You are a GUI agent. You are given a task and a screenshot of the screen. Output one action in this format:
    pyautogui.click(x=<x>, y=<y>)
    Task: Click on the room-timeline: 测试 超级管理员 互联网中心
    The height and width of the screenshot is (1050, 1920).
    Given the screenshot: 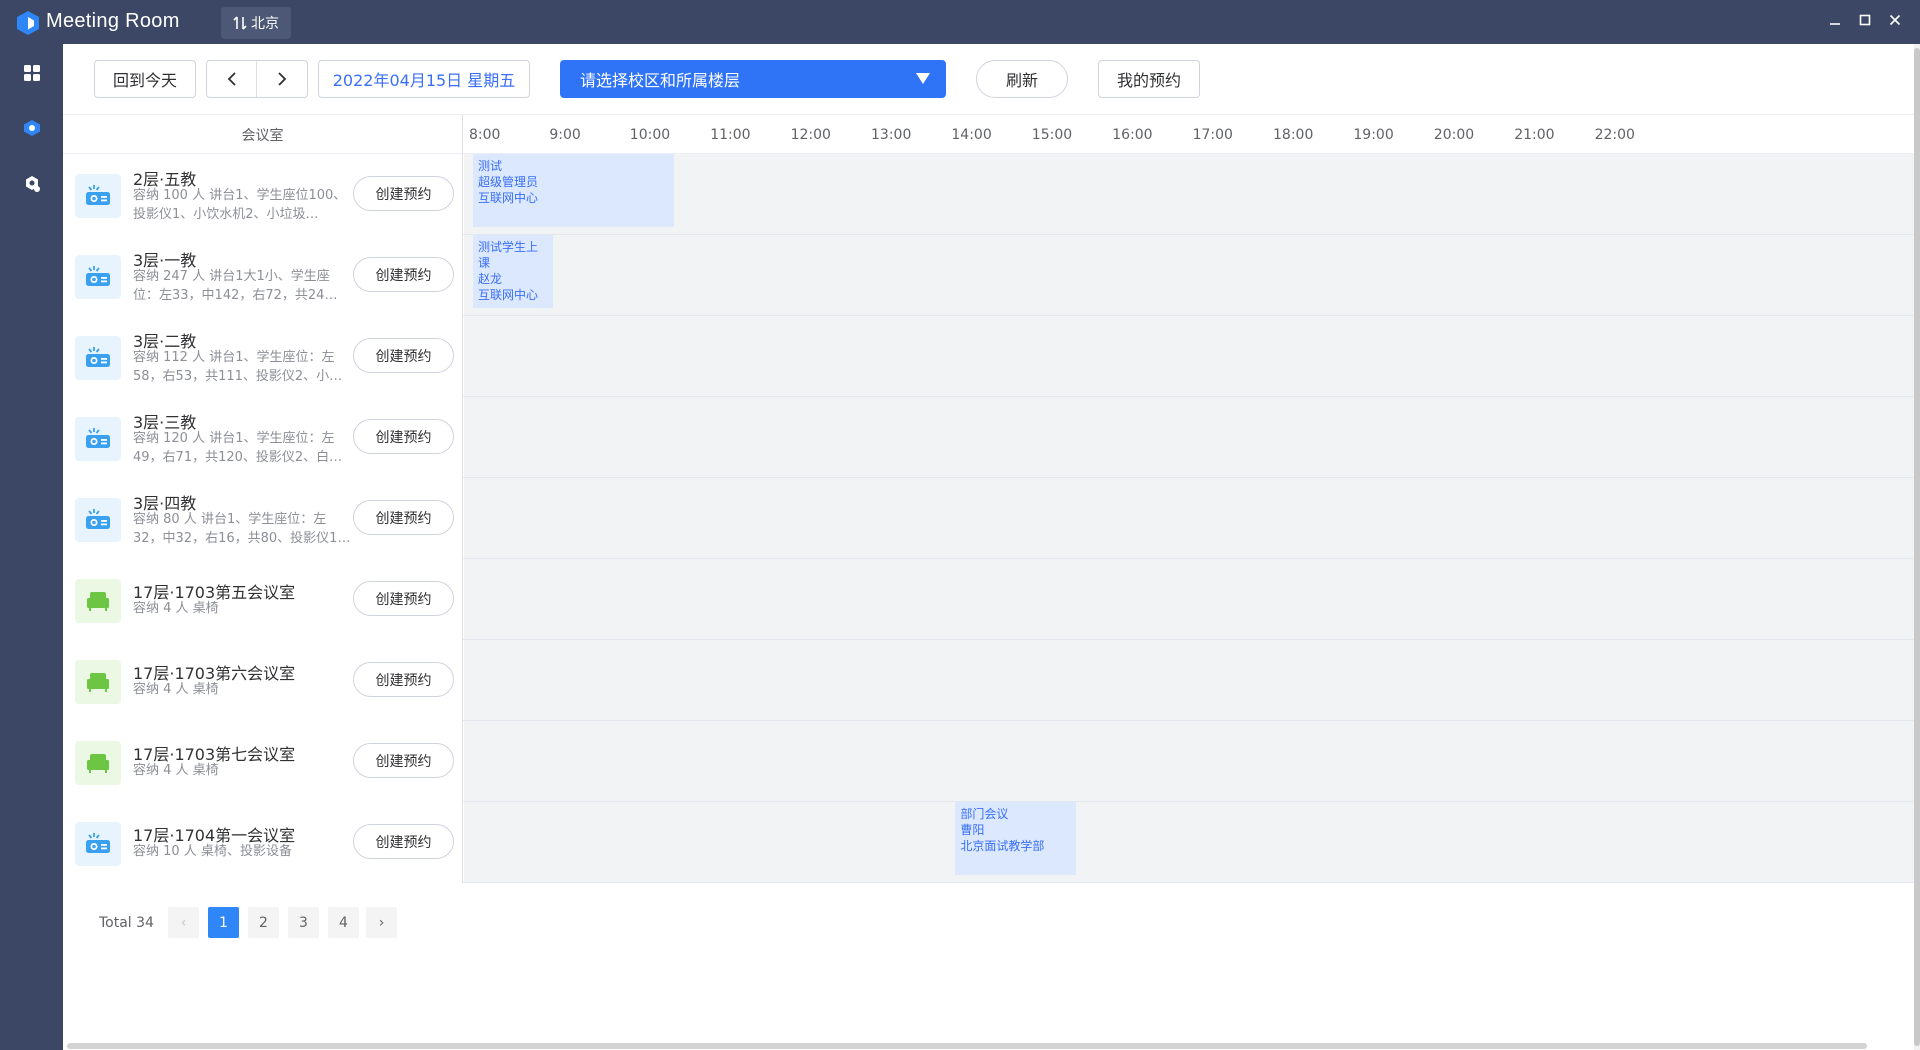 What is the action you would take?
    pyautogui.click(x=1192, y=194)
    